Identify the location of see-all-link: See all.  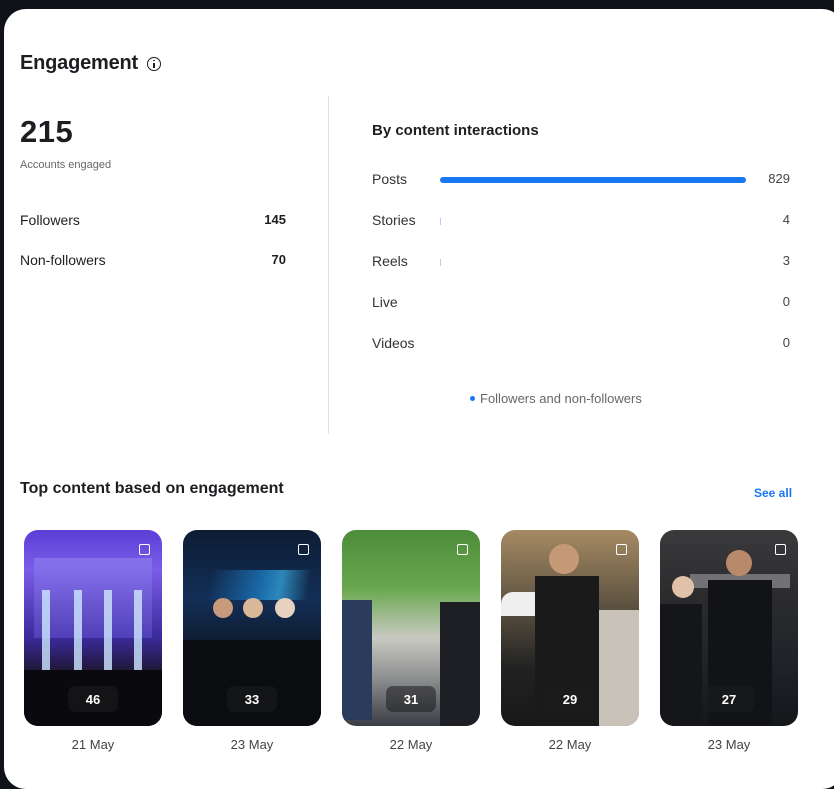
(773, 493).